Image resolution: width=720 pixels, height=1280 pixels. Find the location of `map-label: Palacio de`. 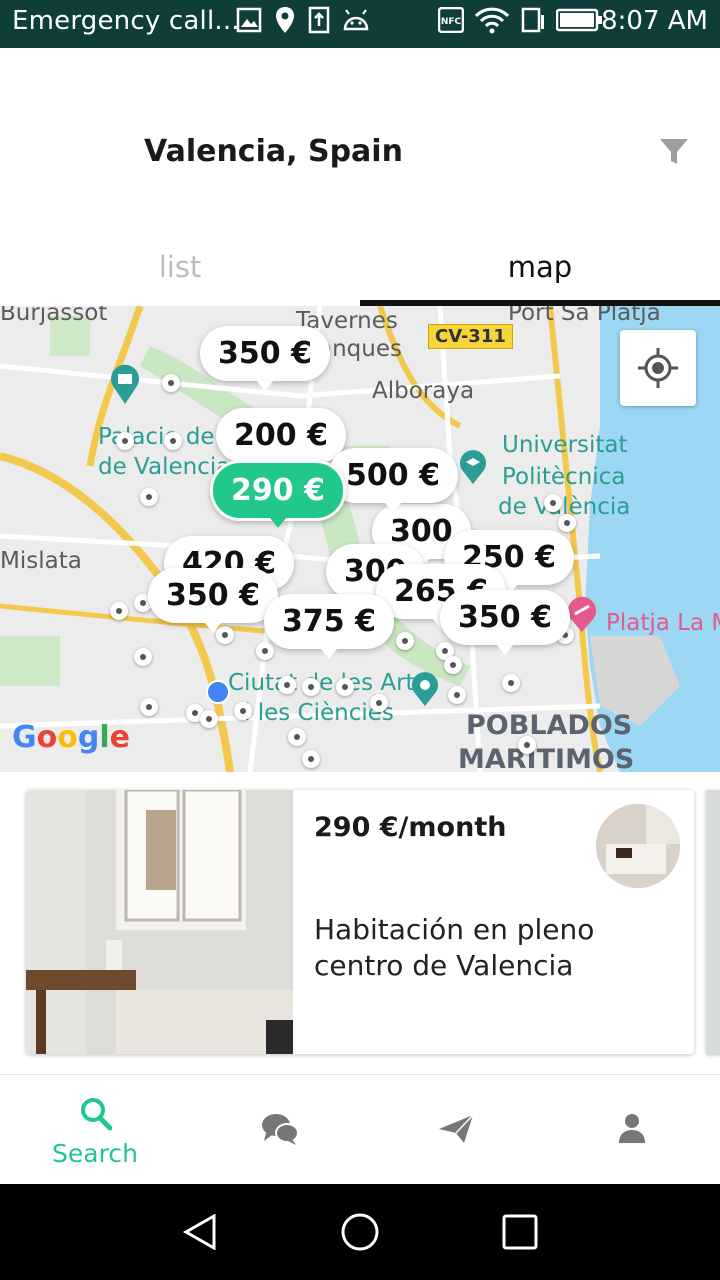

map-label: Palacio de is located at coordinates (156, 437).